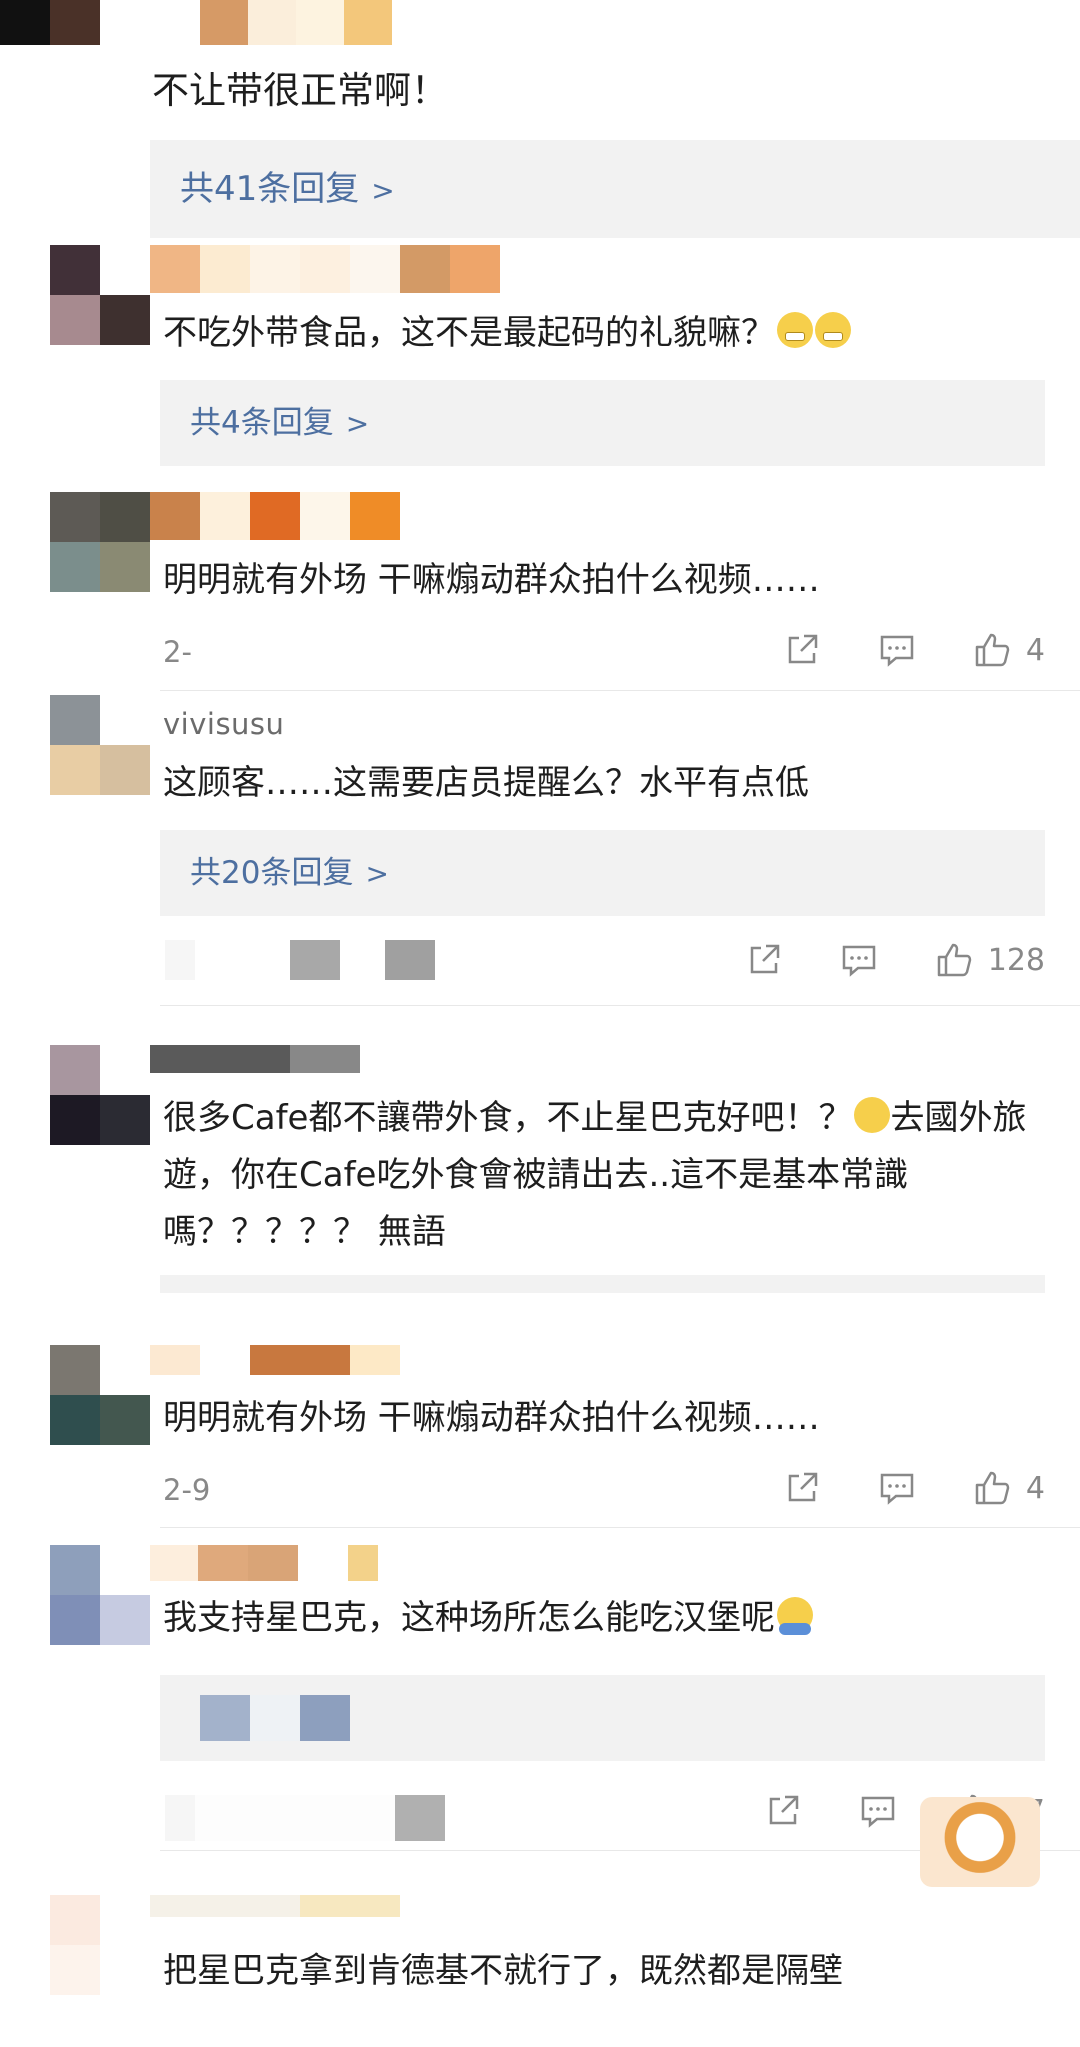 The width and height of the screenshot is (1080, 2047). Describe the element at coordinates (300, 90) in the screenshot. I see `comment-text: 不让带很正常啊！` at that location.